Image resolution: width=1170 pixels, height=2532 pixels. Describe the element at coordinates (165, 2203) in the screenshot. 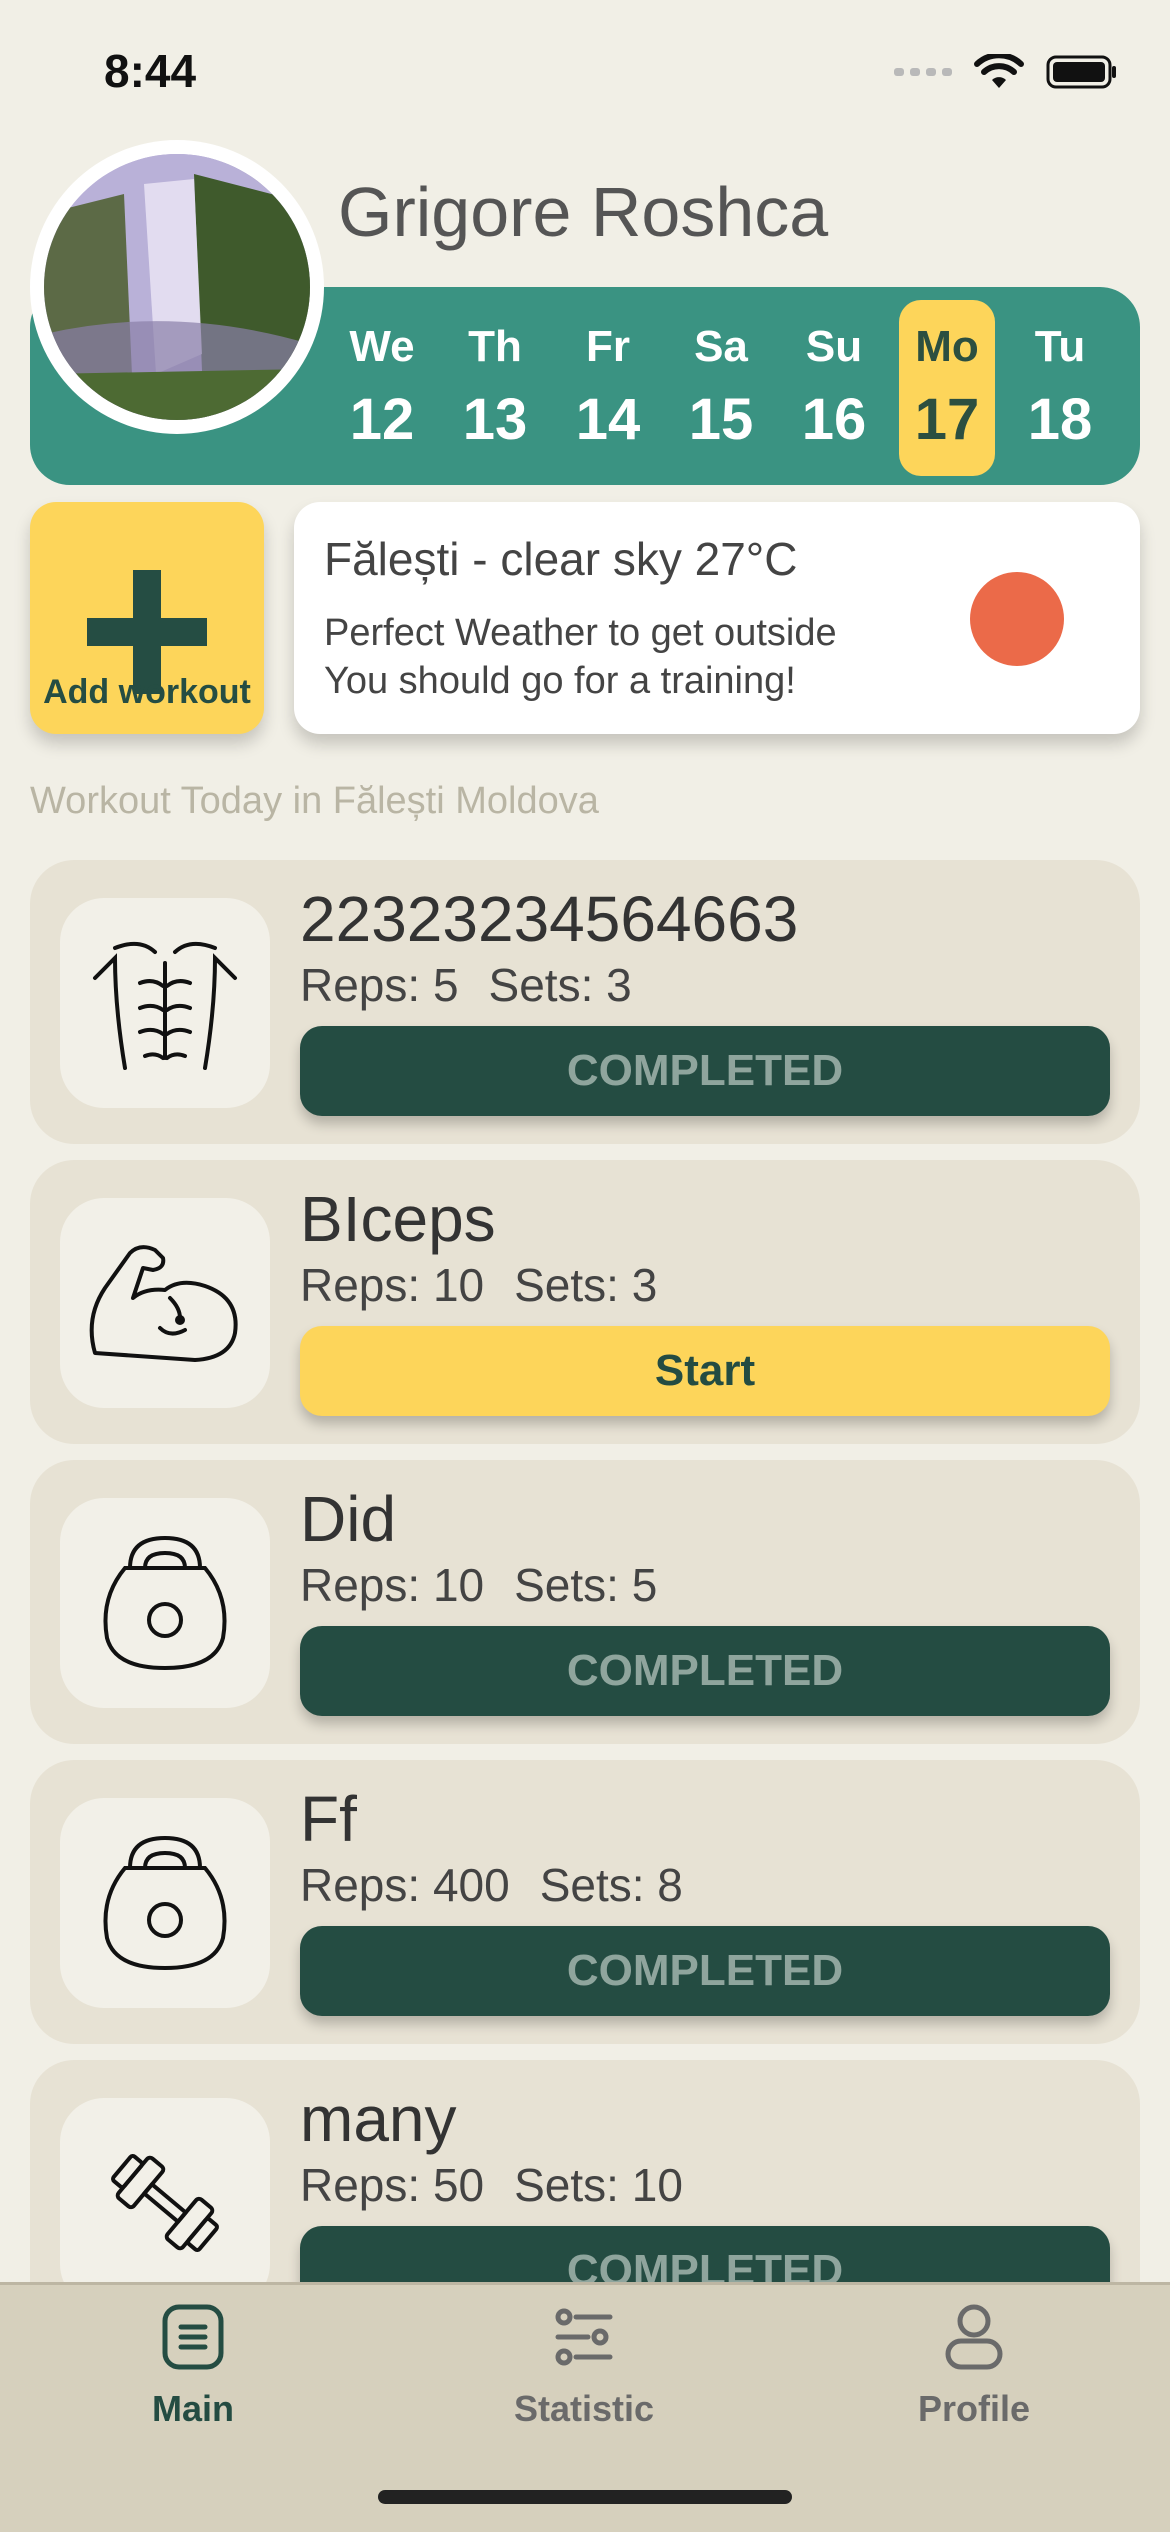

I see `dumbbell-icon` at that location.